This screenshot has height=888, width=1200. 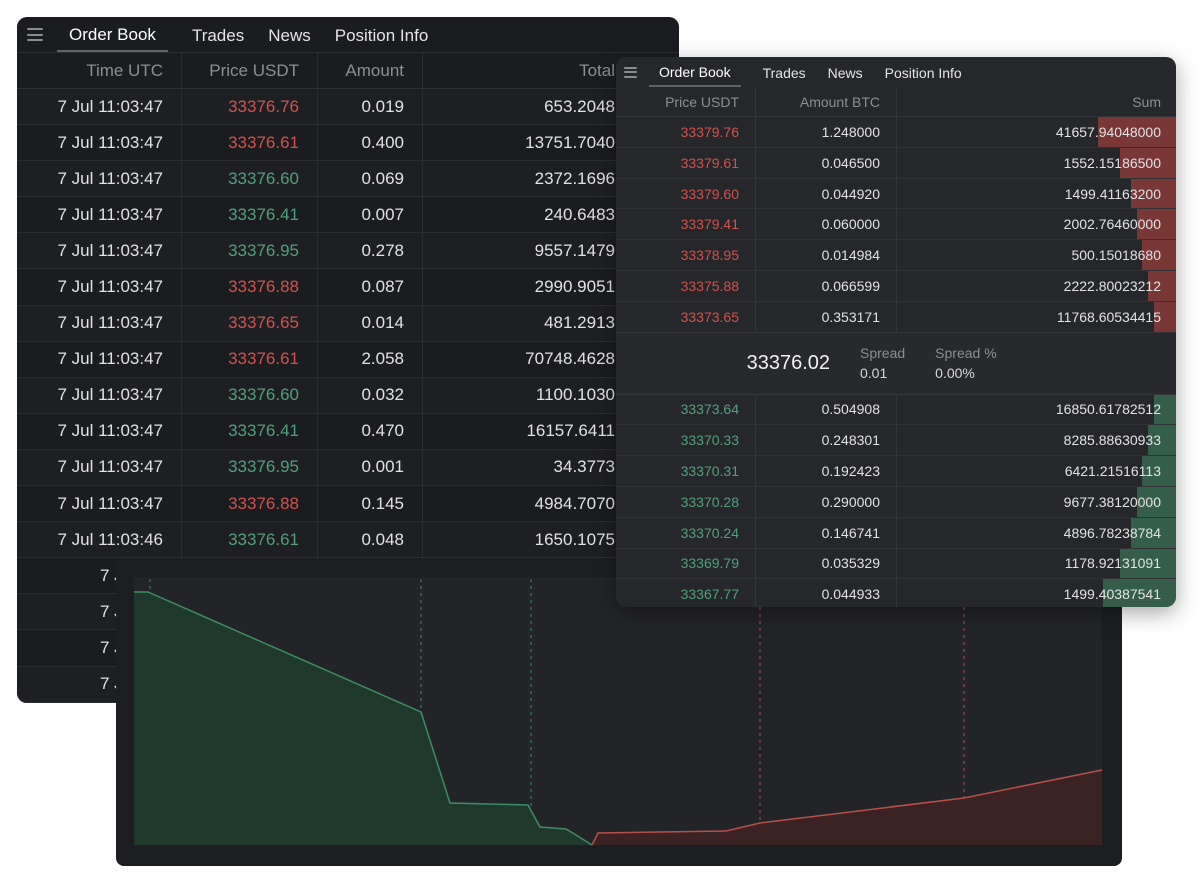 I want to click on column-header-amount: Amount, so click(x=370, y=70).